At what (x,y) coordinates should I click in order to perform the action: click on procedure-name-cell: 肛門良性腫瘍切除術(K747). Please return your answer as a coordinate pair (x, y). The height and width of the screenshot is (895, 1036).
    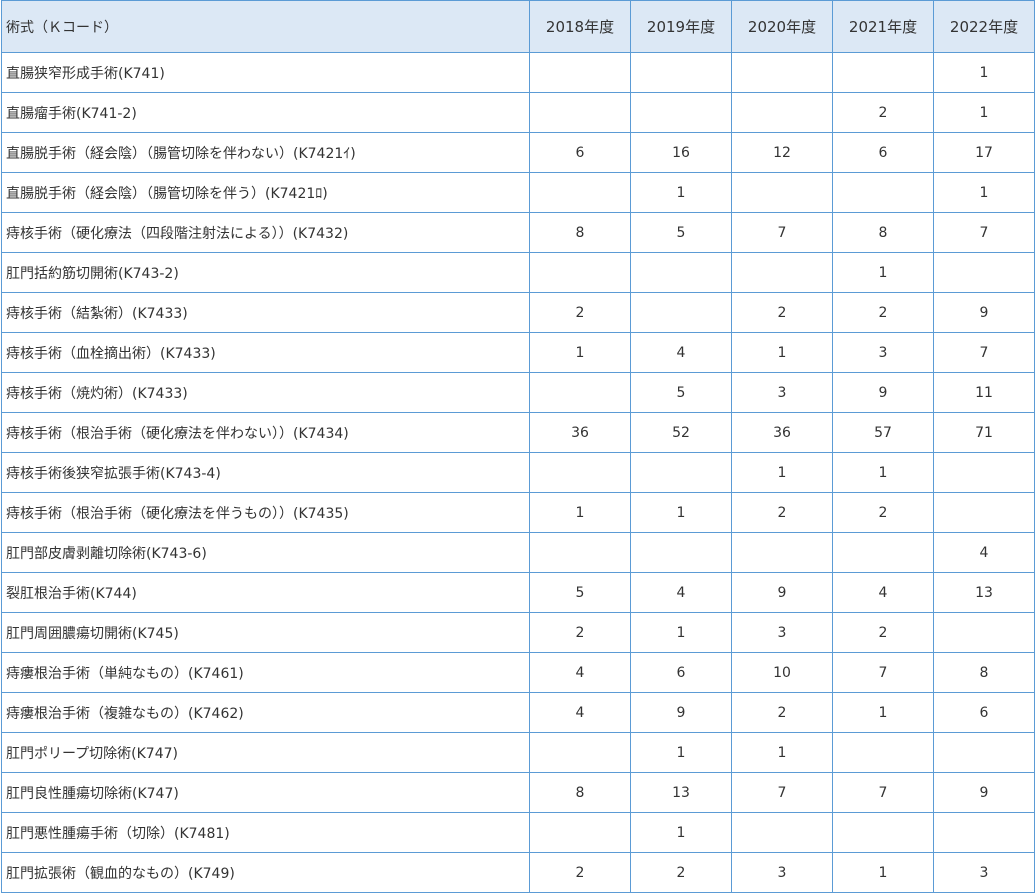
    Looking at the image, I should click on (265, 792).